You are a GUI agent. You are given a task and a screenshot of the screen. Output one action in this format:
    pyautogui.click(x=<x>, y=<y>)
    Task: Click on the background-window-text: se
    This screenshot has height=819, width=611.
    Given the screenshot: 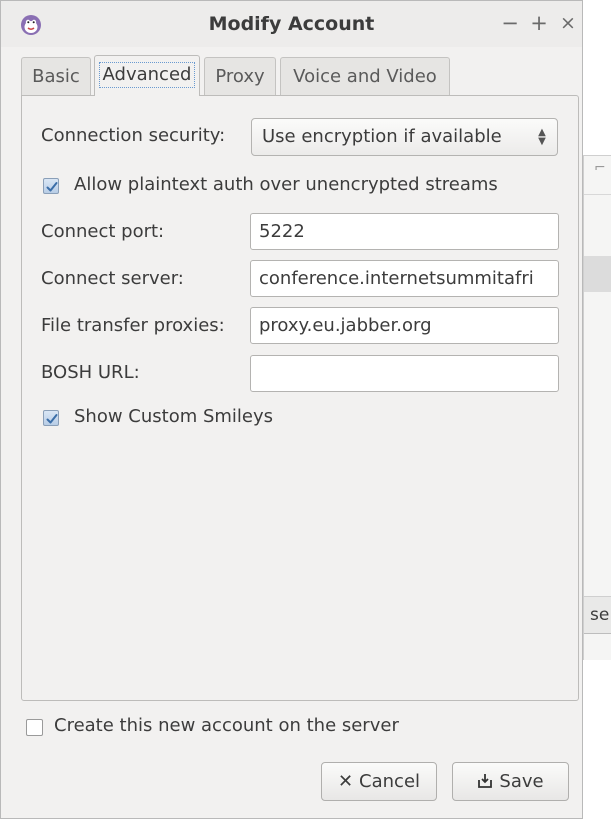 What is the action you would take?
    pyautogui.click(x=600, y=615)
    